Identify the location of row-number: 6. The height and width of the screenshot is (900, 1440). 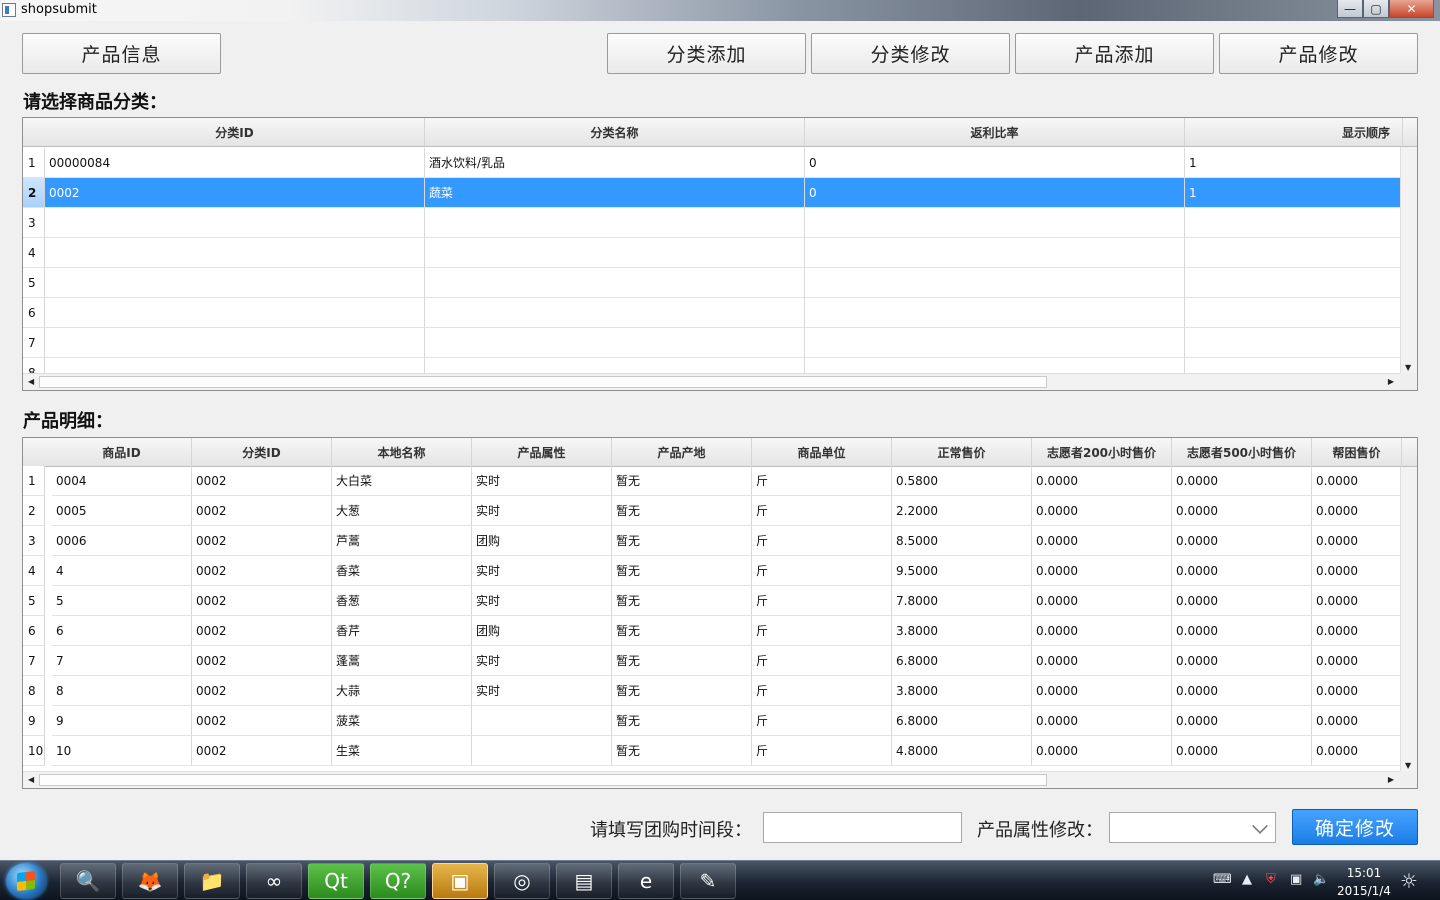
(34, 313).